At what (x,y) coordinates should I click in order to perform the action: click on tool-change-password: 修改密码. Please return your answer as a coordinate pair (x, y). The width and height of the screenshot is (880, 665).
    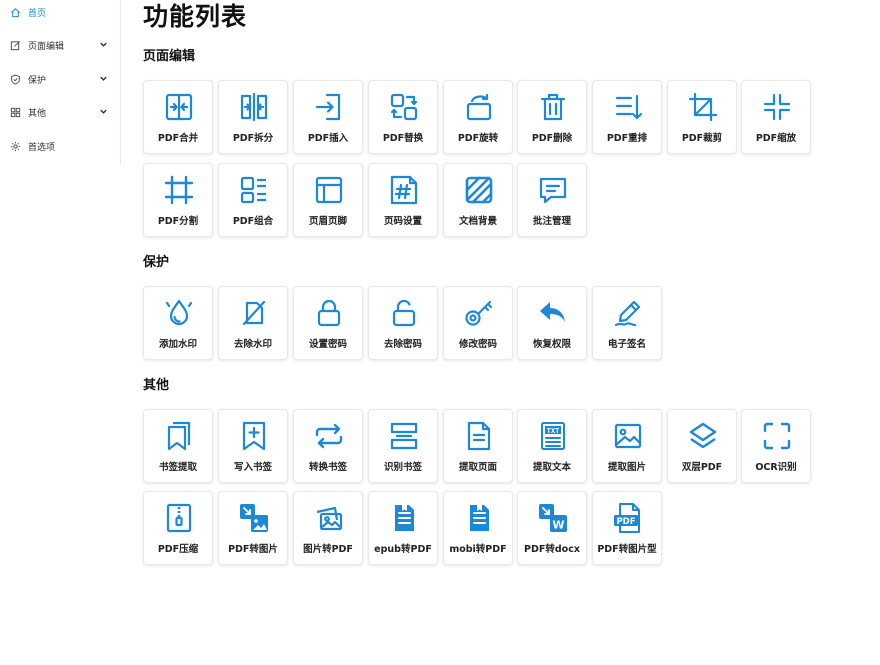
    Looking at the image, I should click on (478, 323).